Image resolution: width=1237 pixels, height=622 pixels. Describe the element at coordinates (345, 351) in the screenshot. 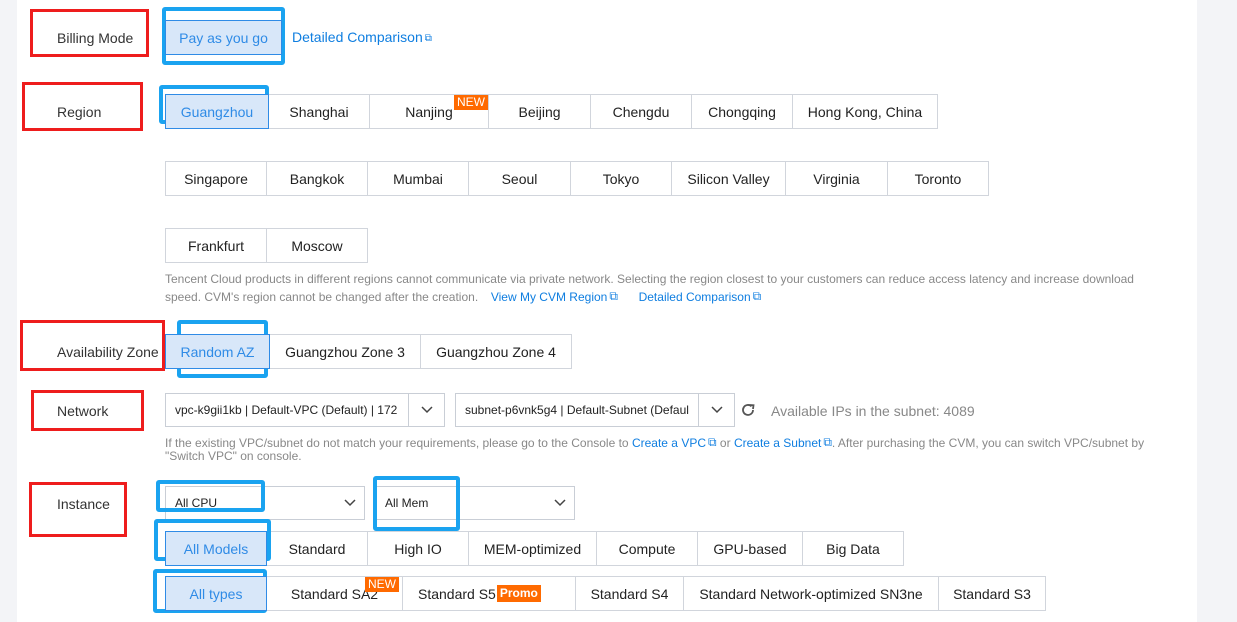

I see `zone-option: Guangzhou Zone 3` at that location.